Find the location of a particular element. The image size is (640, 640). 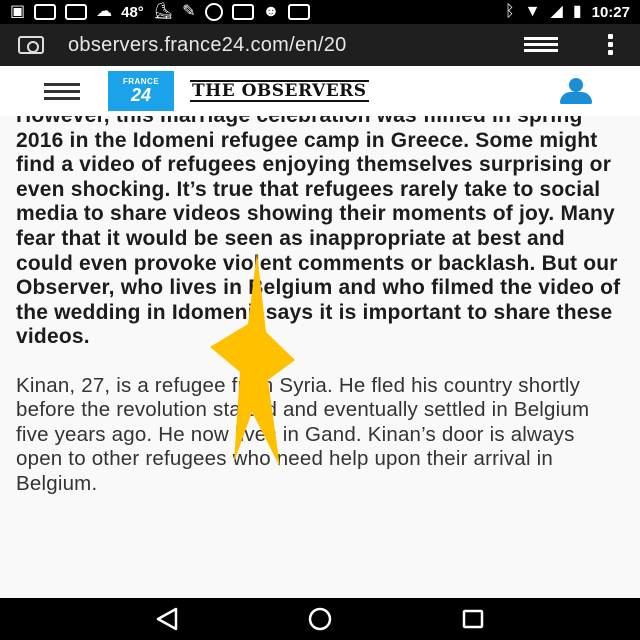

skate-icon: ⛸ is located at coordinates (163, 11).